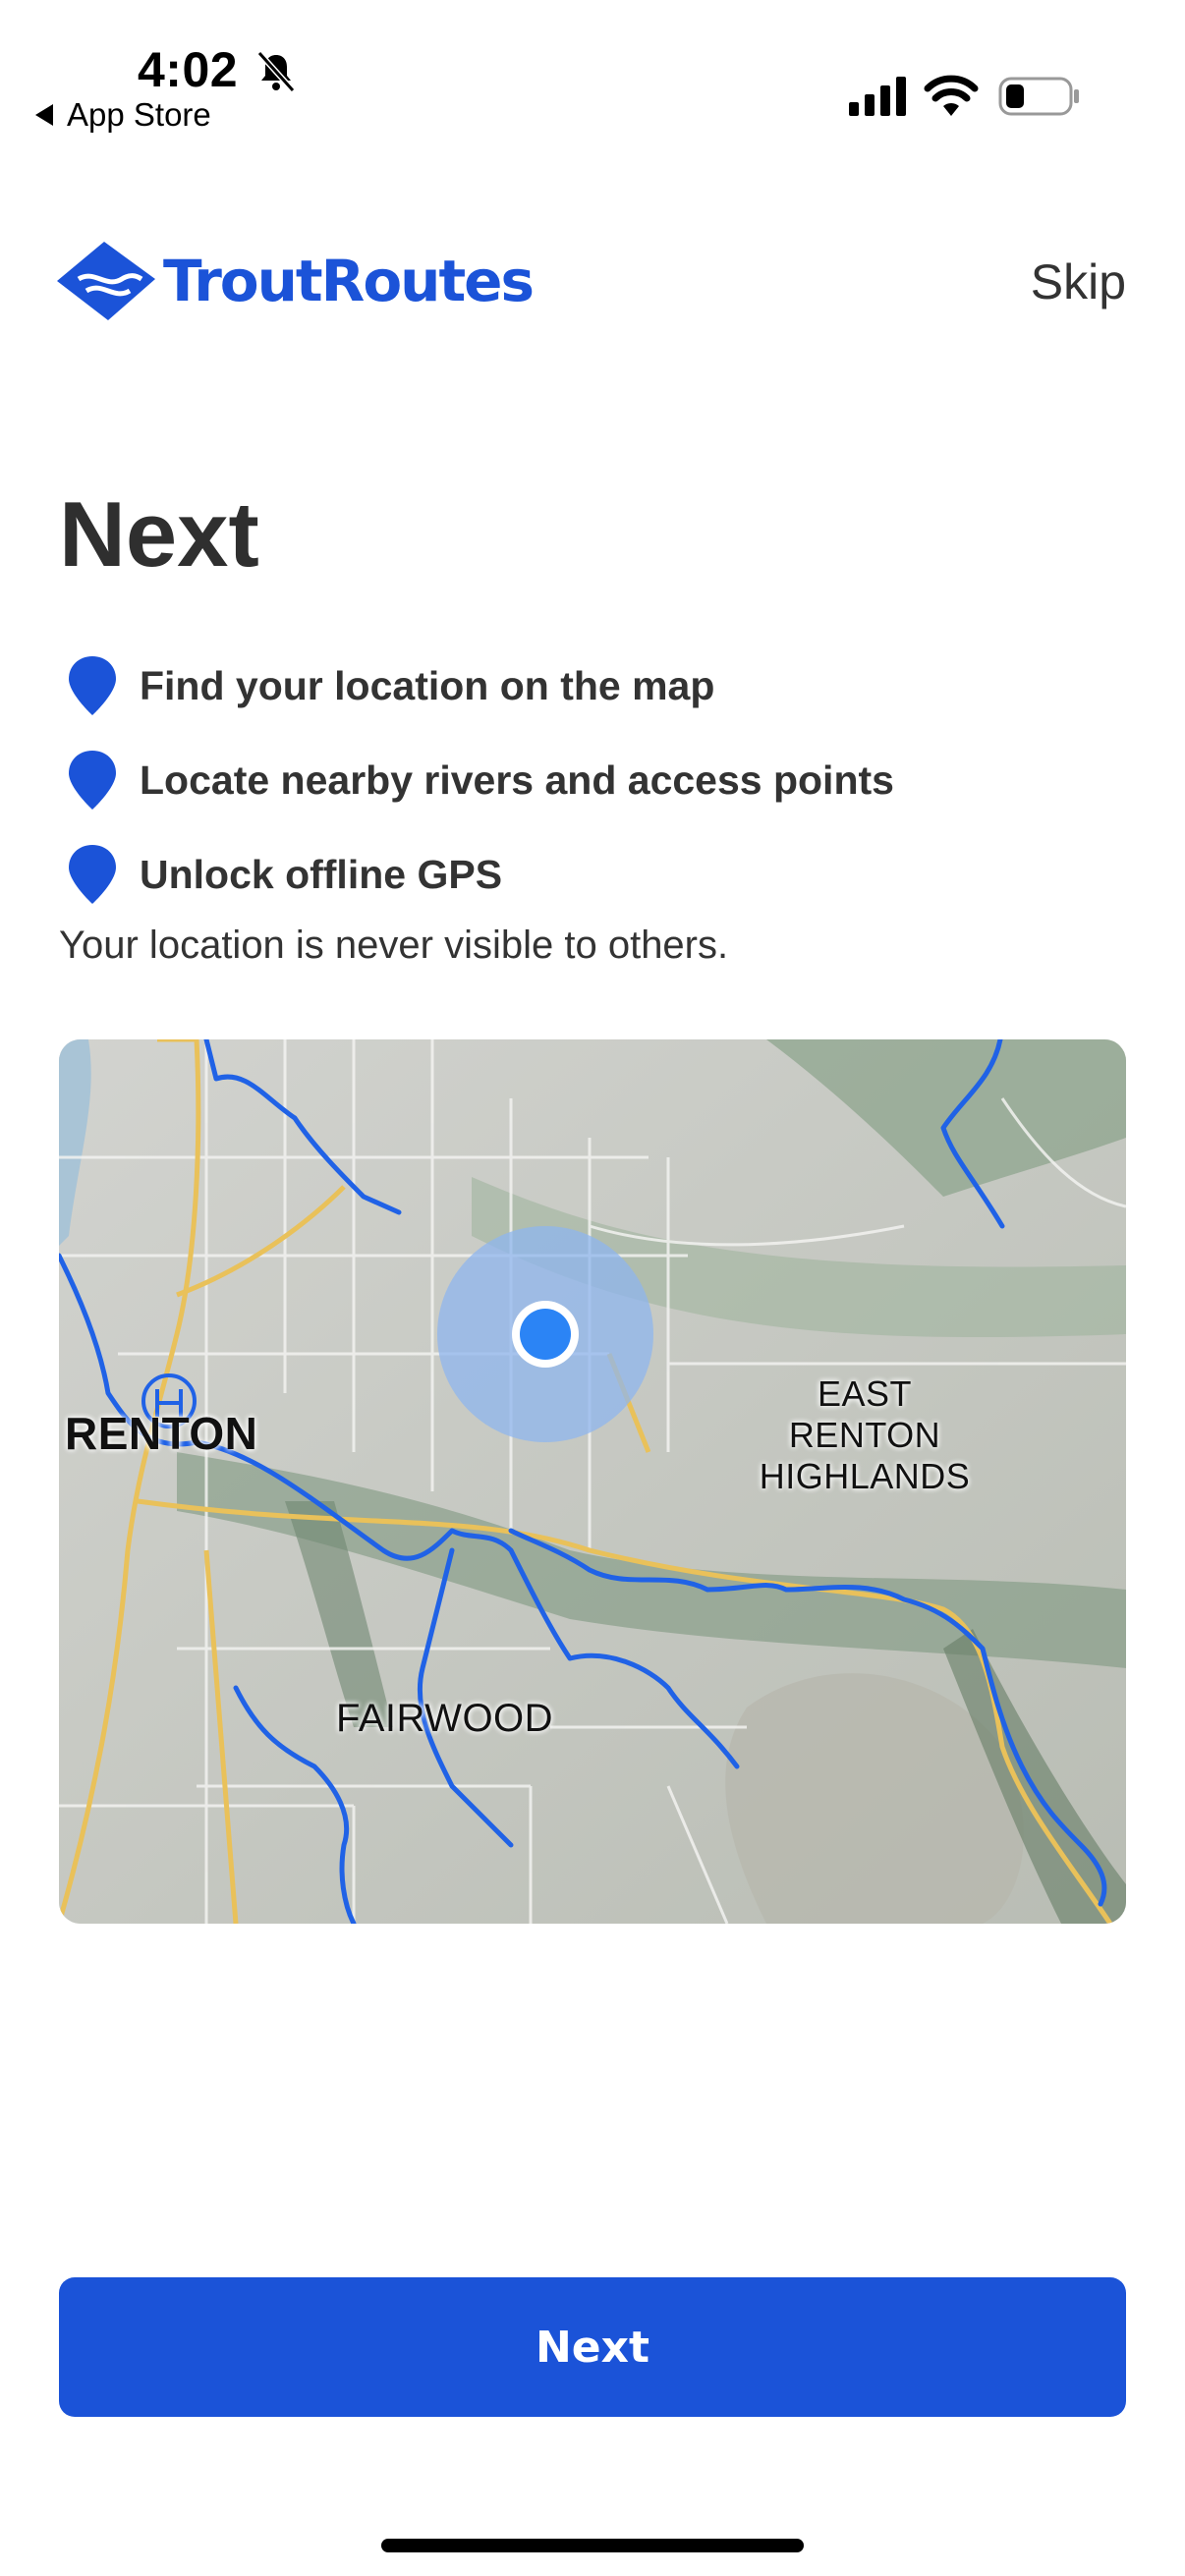  What do you see at coordinates (865, 1414) in the screenshot?
I see `map-label-line: EAST RENTON` at bounding box center [865, 1414].